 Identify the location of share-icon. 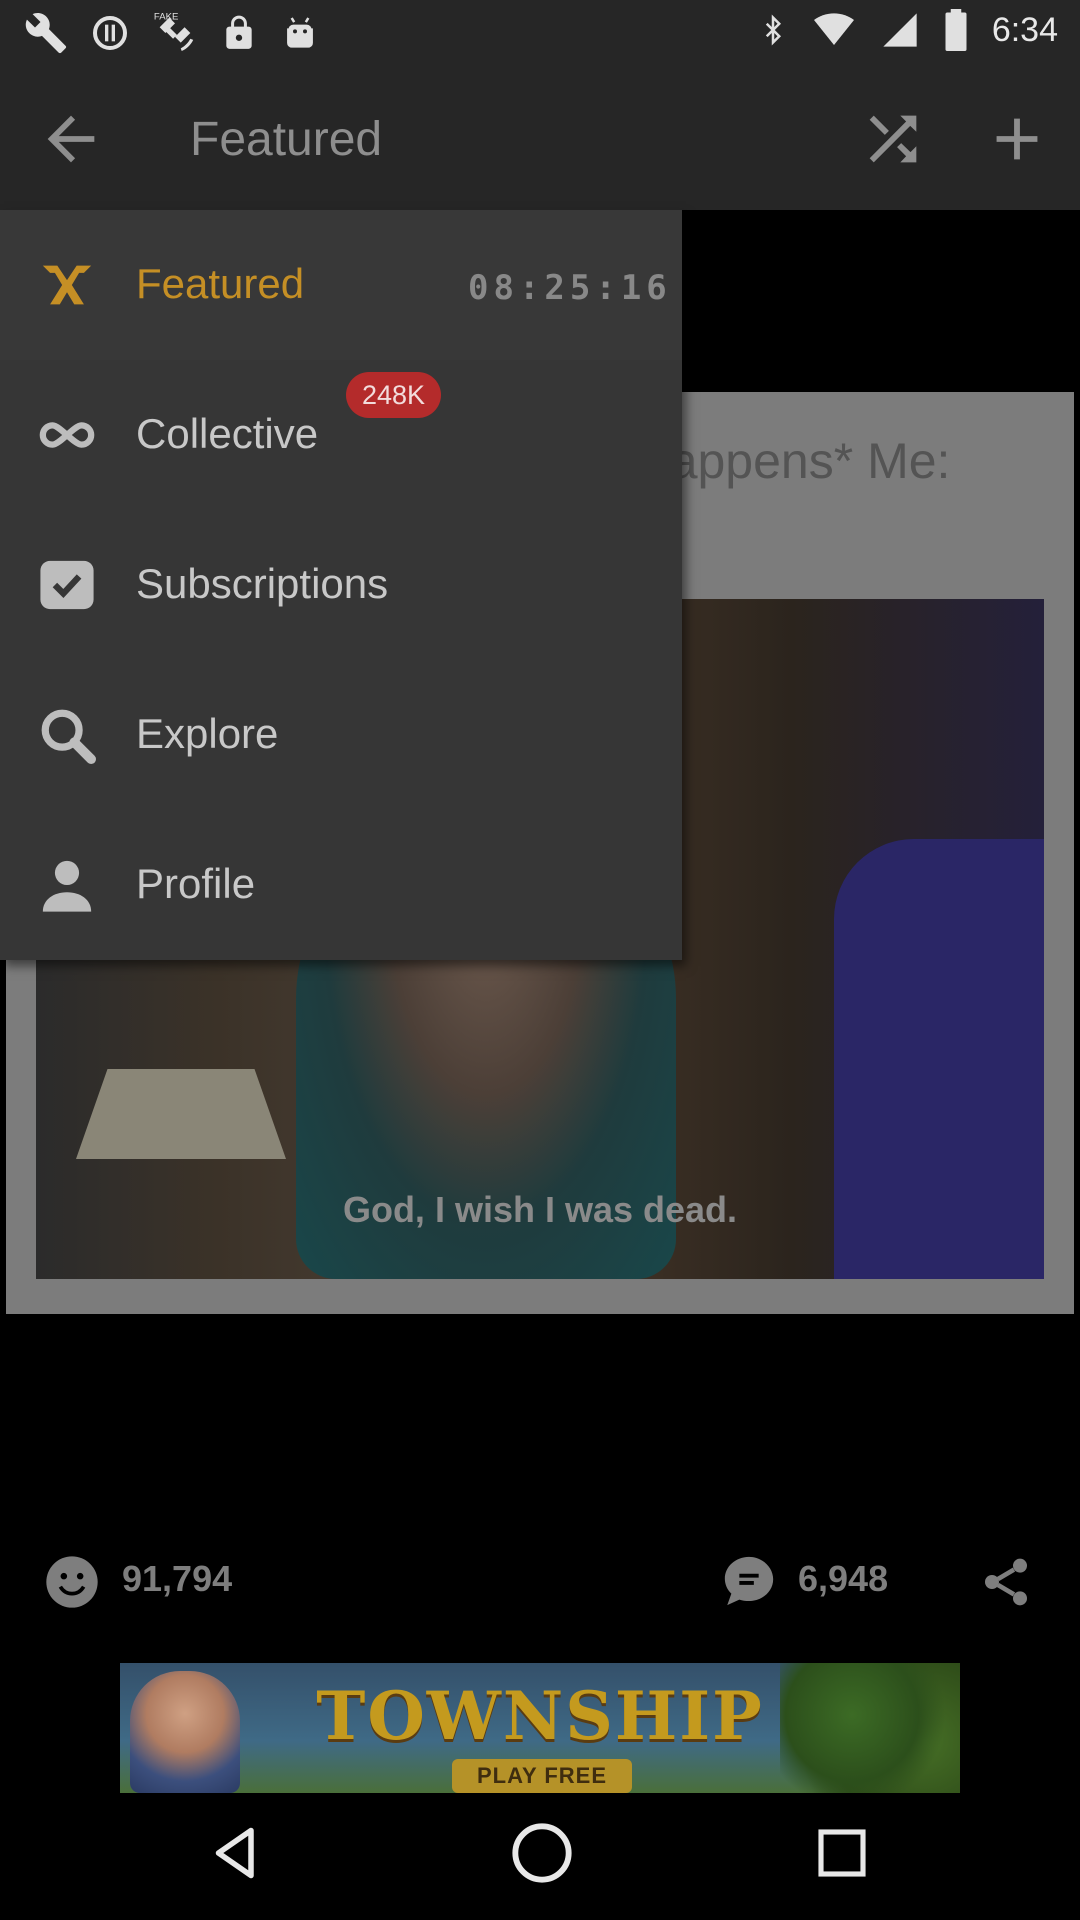
(1006, 1582).